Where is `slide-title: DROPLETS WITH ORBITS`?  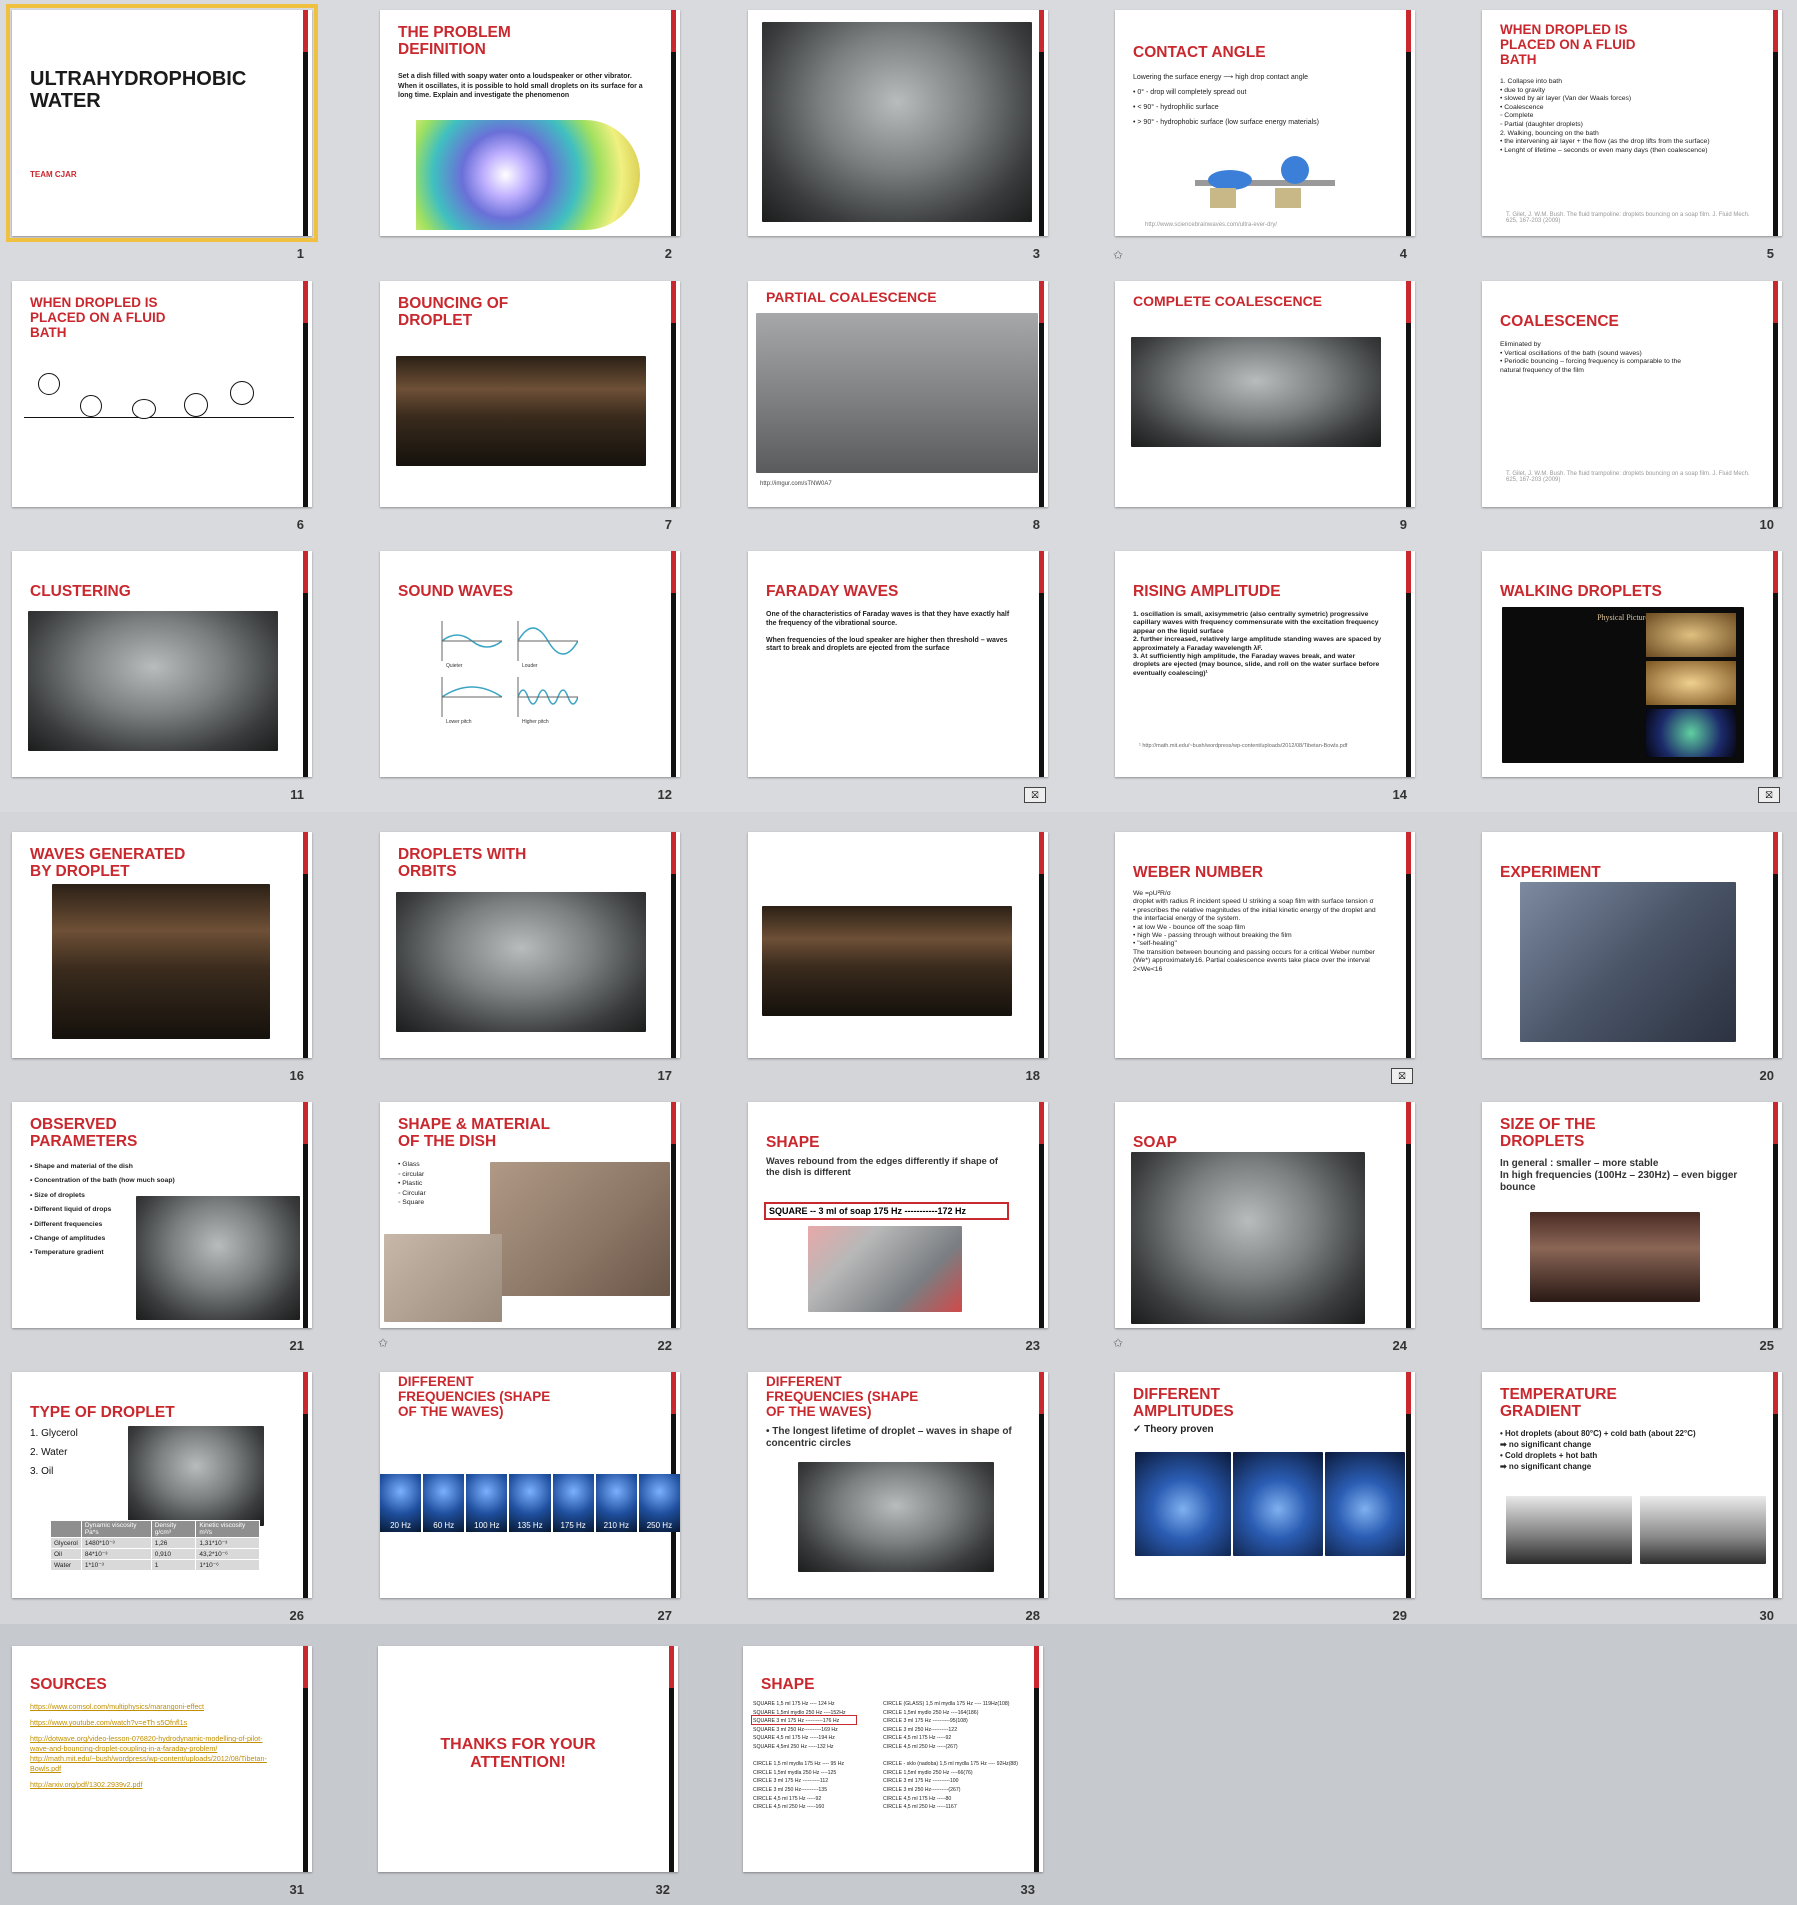 slide-title: DROPLETS WITH ORBITS is located at coordinates (462, 863).